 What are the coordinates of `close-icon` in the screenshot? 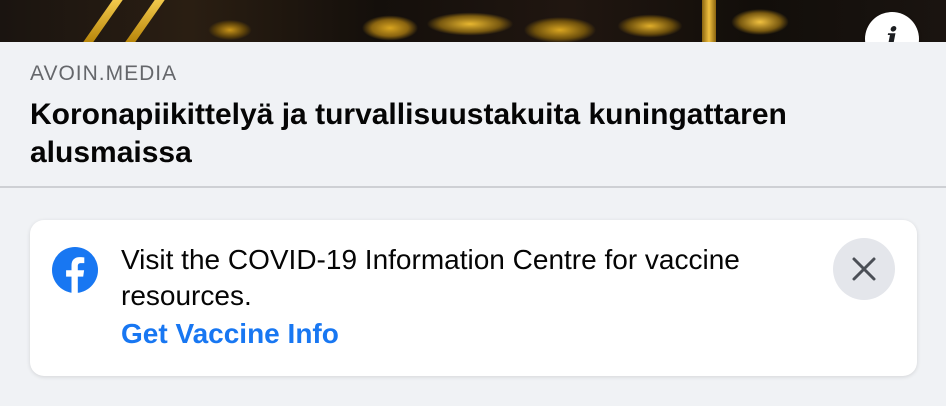 It's located at (864, 269).